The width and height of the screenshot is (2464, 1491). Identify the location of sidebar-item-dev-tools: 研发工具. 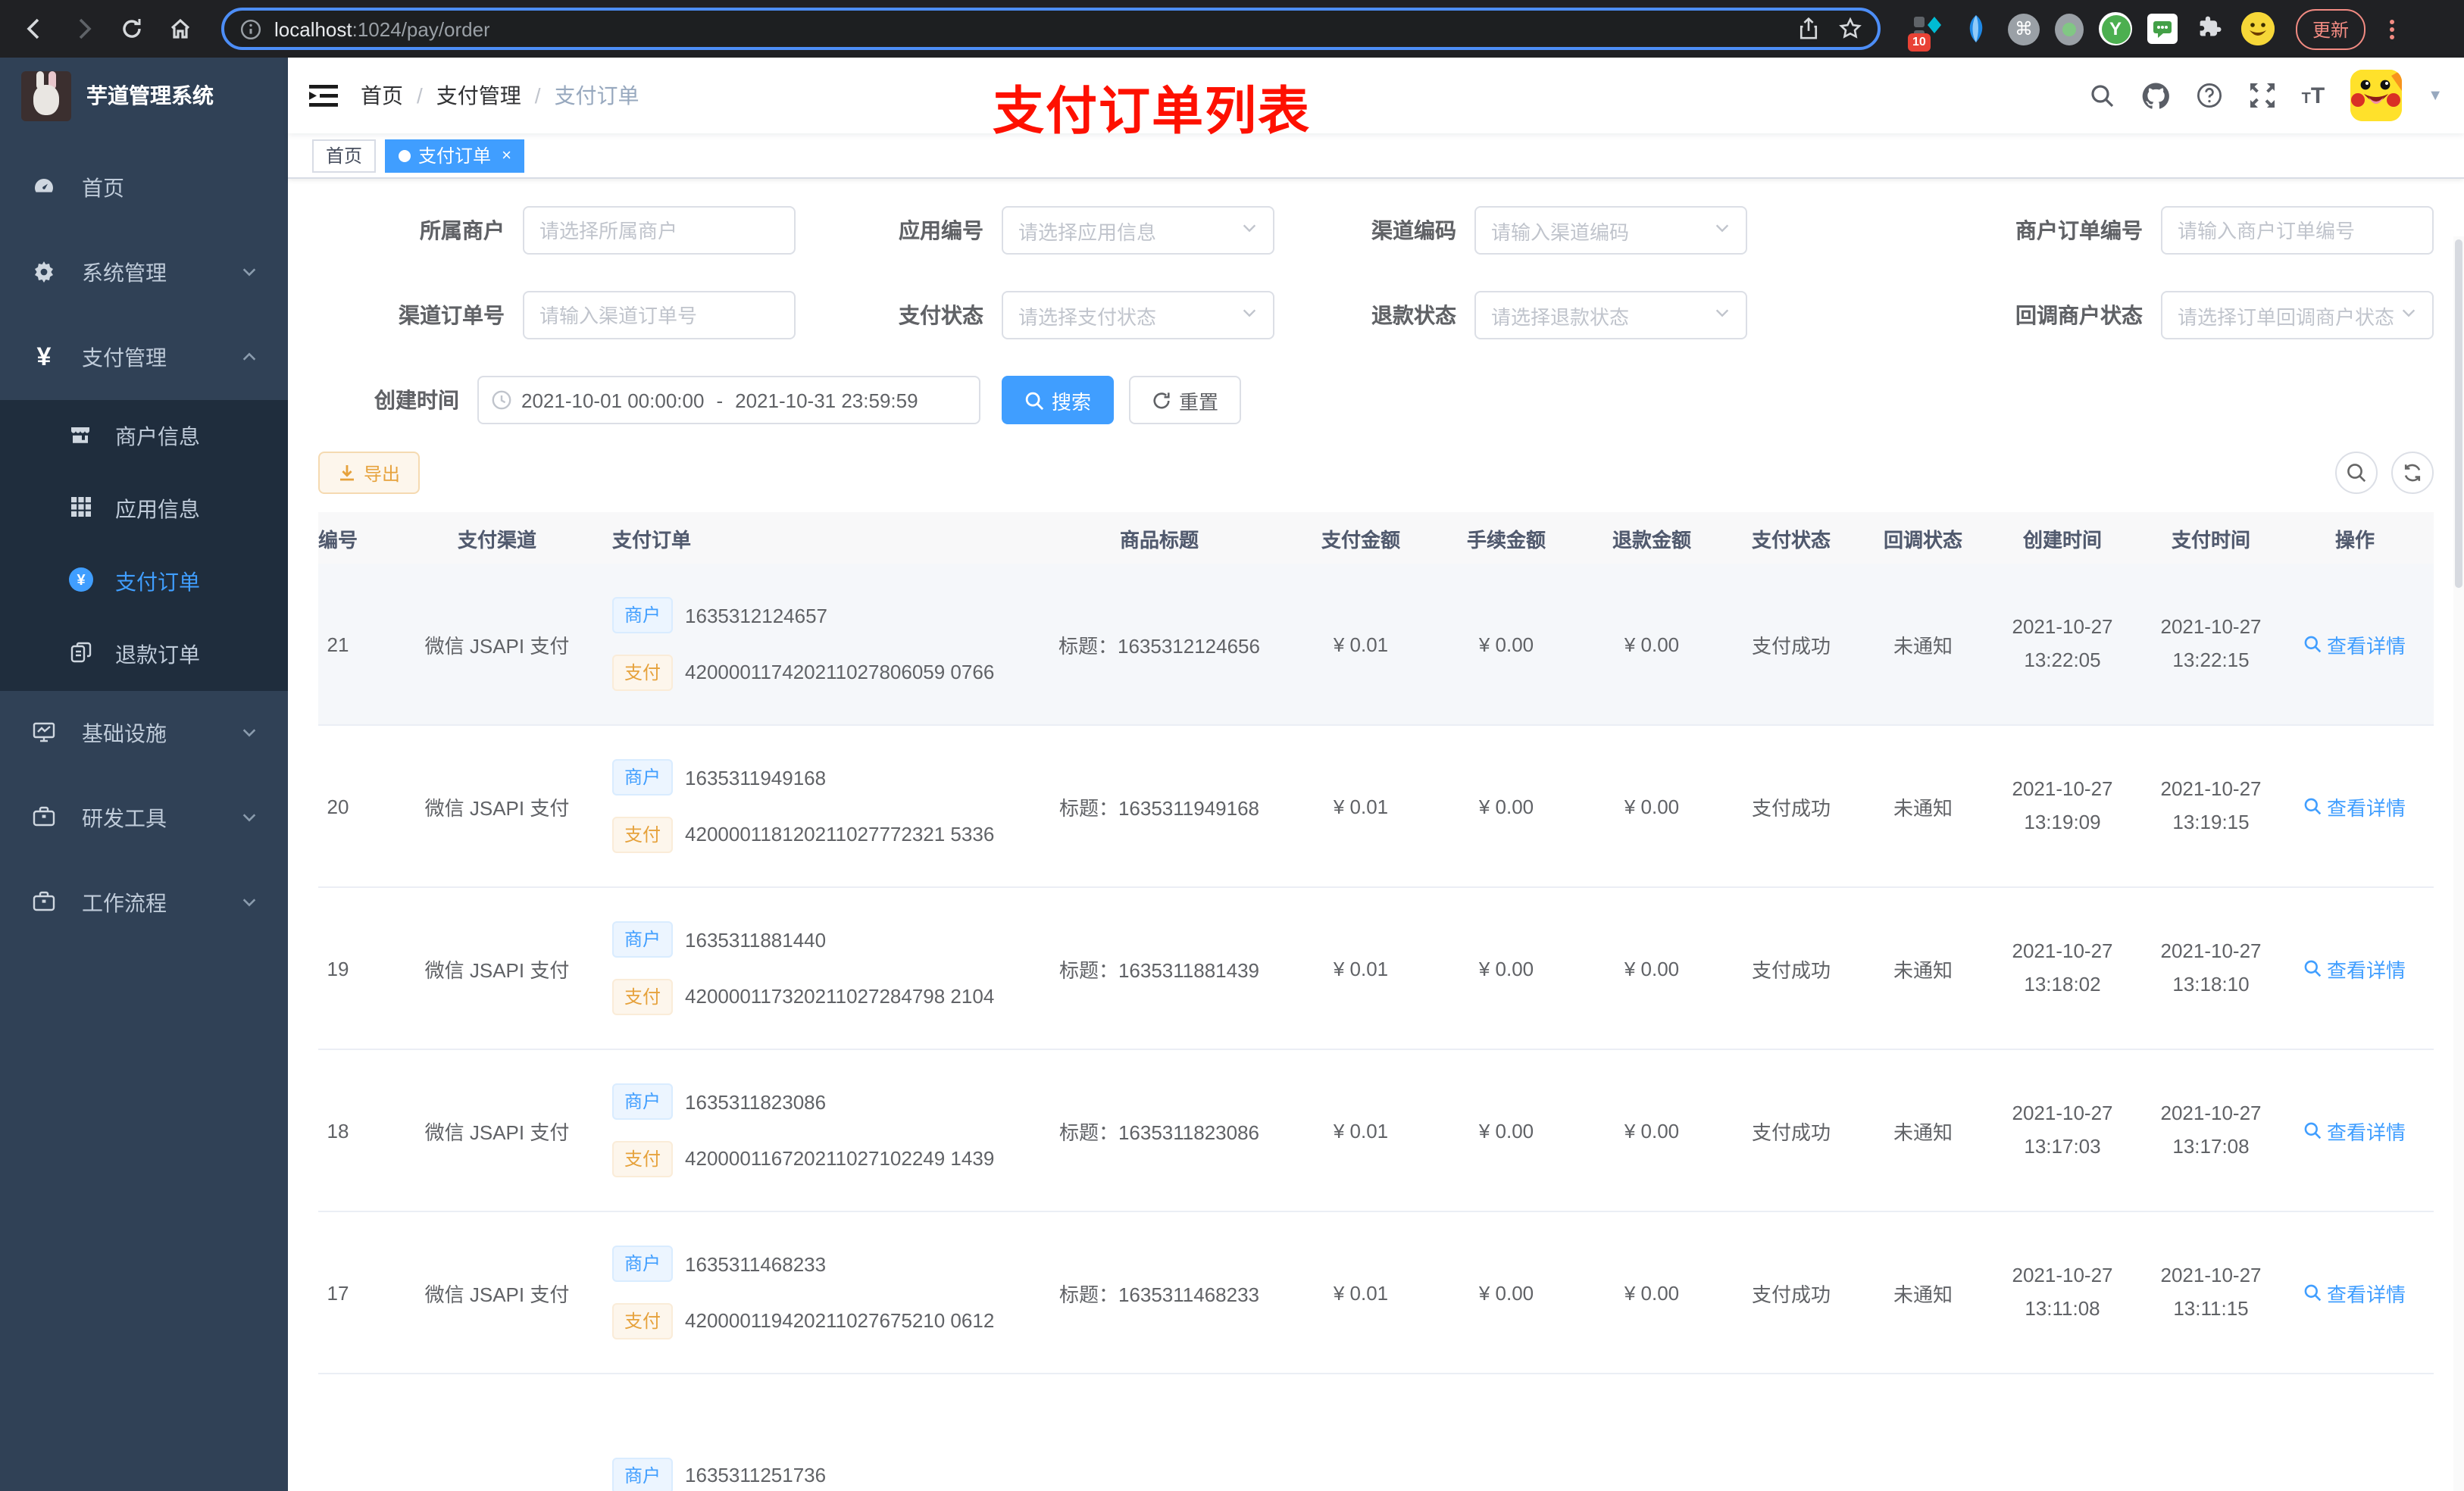
(144, 818).